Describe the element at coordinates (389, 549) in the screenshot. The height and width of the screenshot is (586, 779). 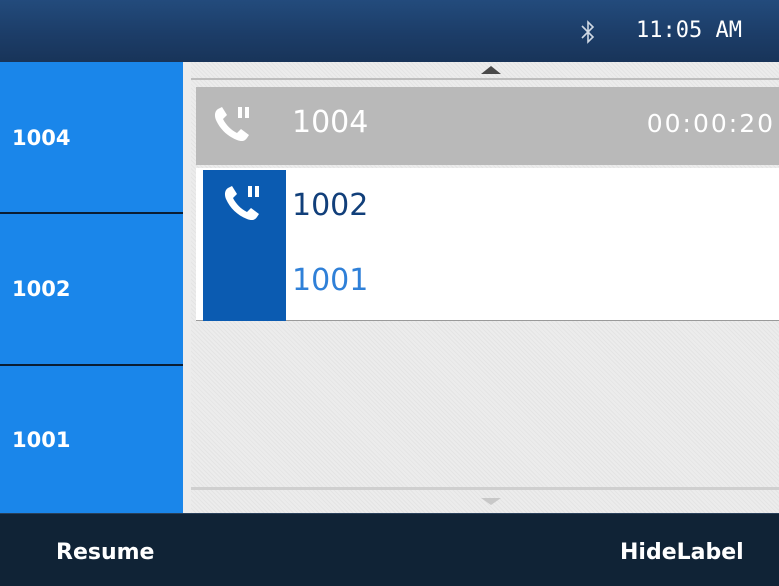
I see `softkey-bar: Resume HideLabel` at that location.